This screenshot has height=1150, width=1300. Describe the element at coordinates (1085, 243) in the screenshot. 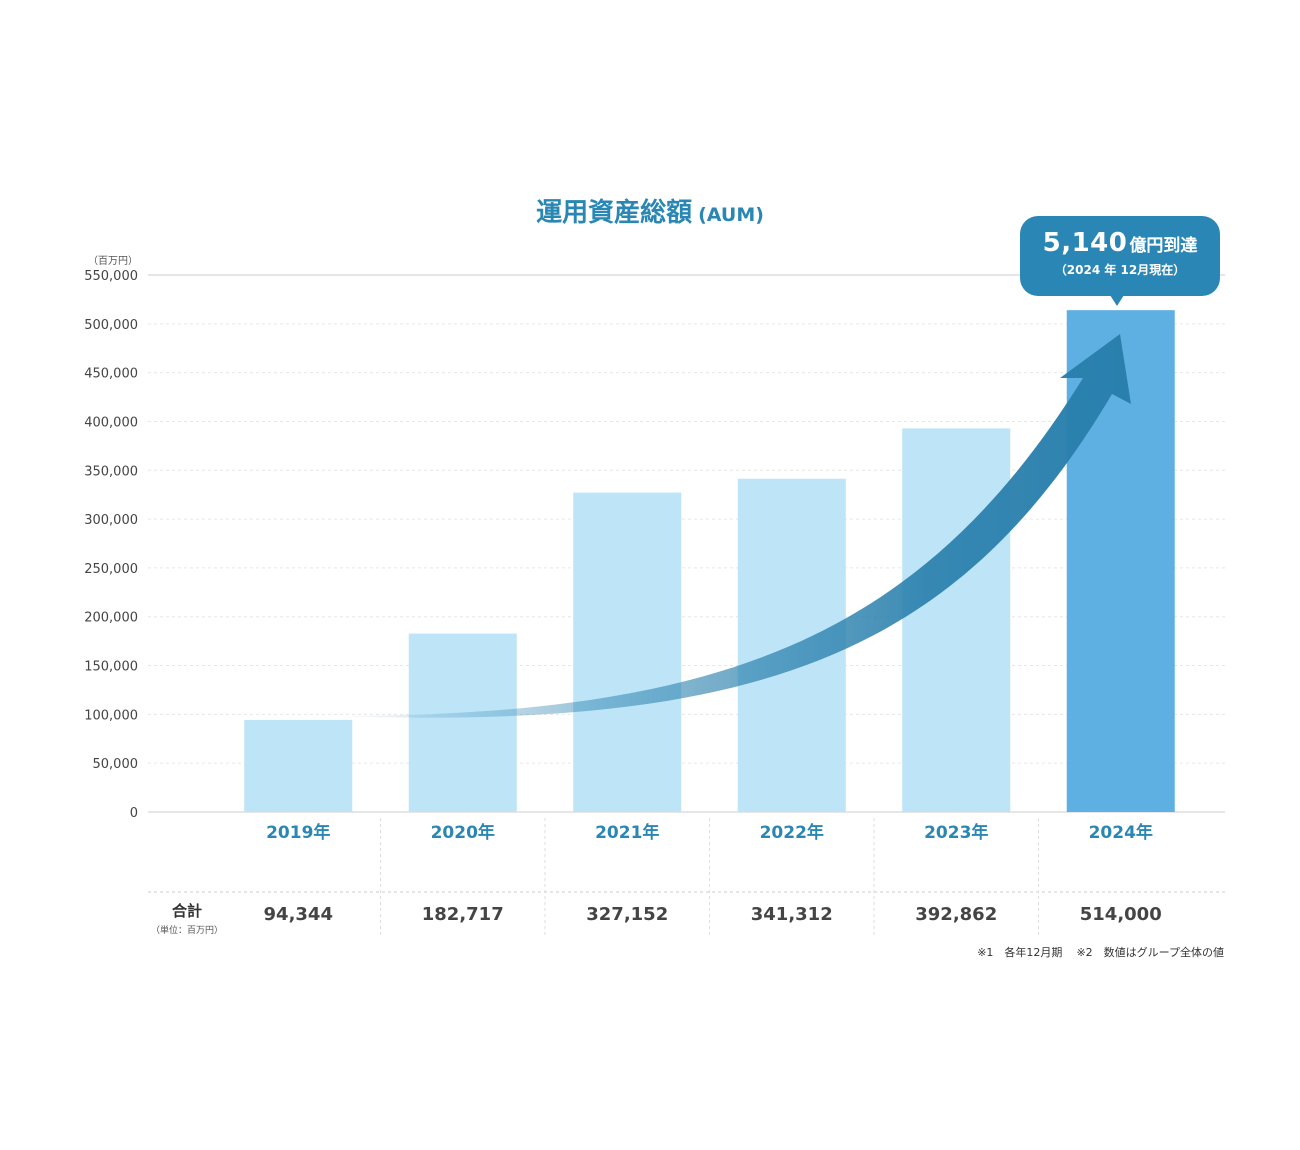

I see `callout-value: 5,140` at that location.